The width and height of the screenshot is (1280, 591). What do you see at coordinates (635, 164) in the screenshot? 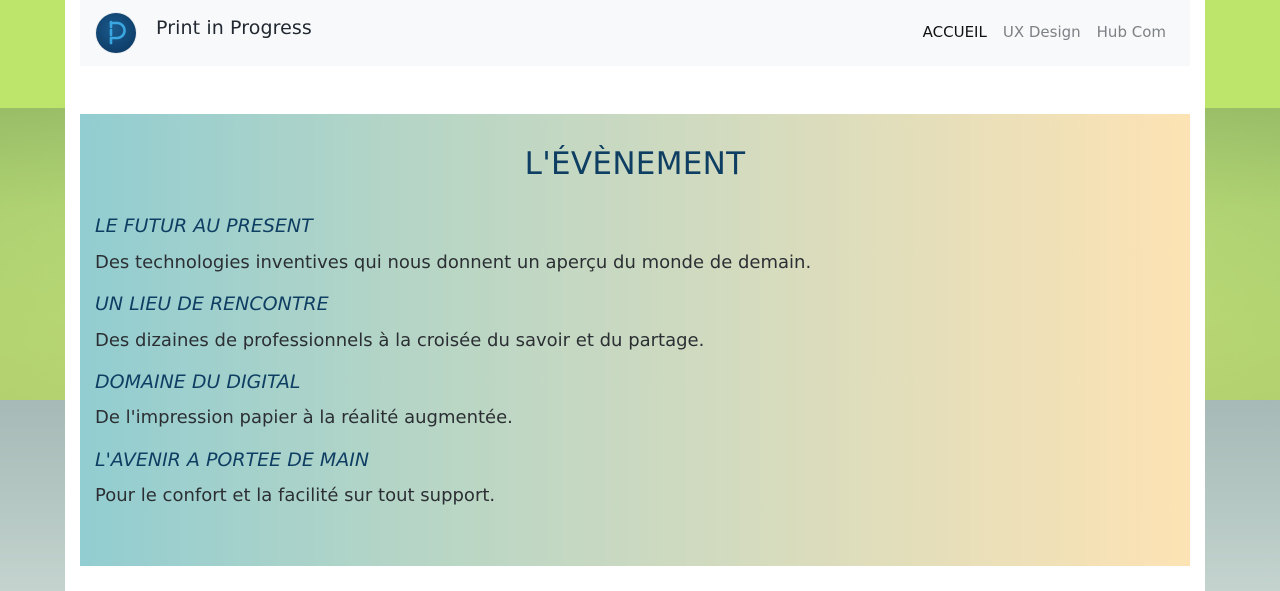
I see `event-title: L'ÉVÈNEMENT` at bounding box center [635, 164].